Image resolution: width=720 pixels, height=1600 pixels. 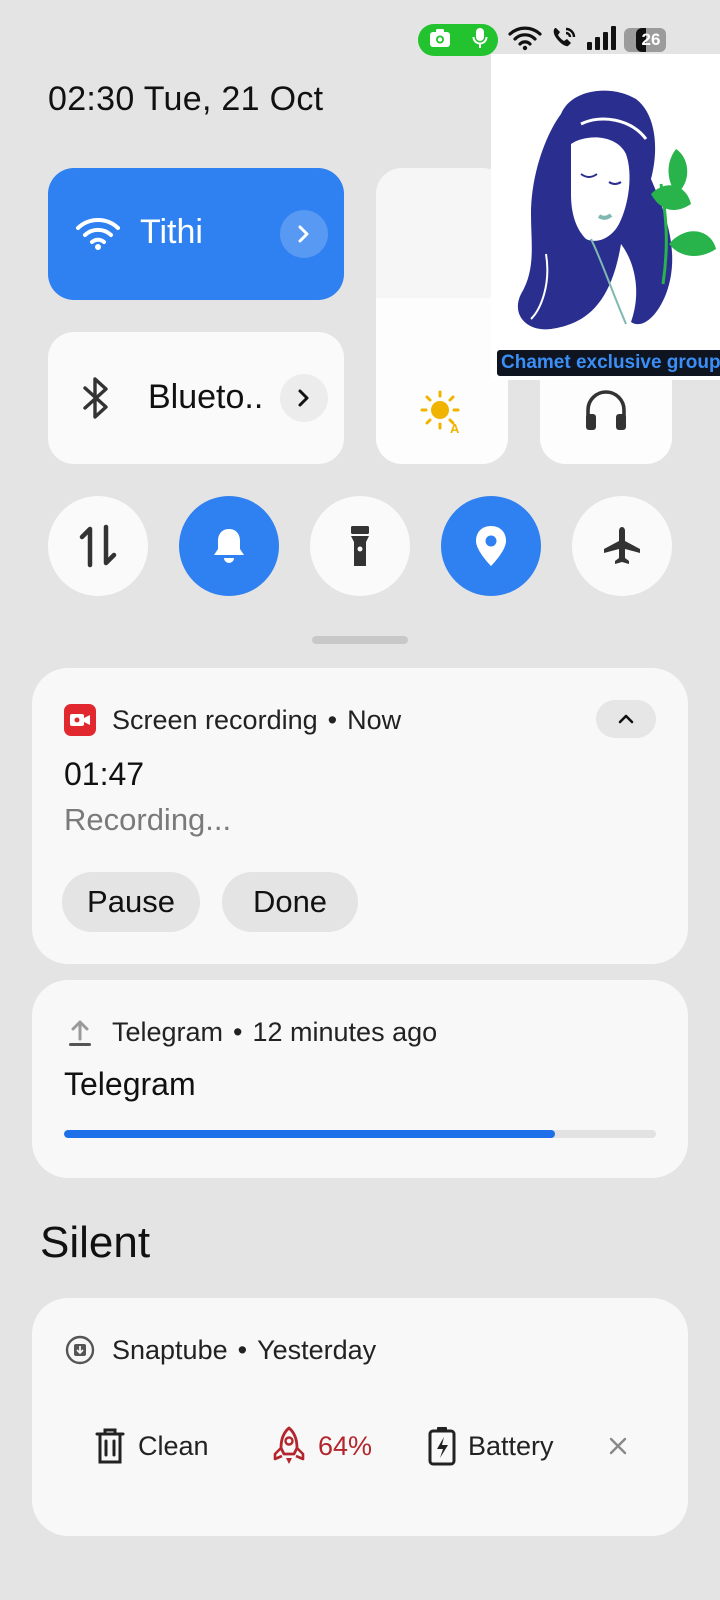 What do you see at coordinates (564, 40) in the screenshot?
I see `wifi-calling-icon` at bounding box center [564, 40].